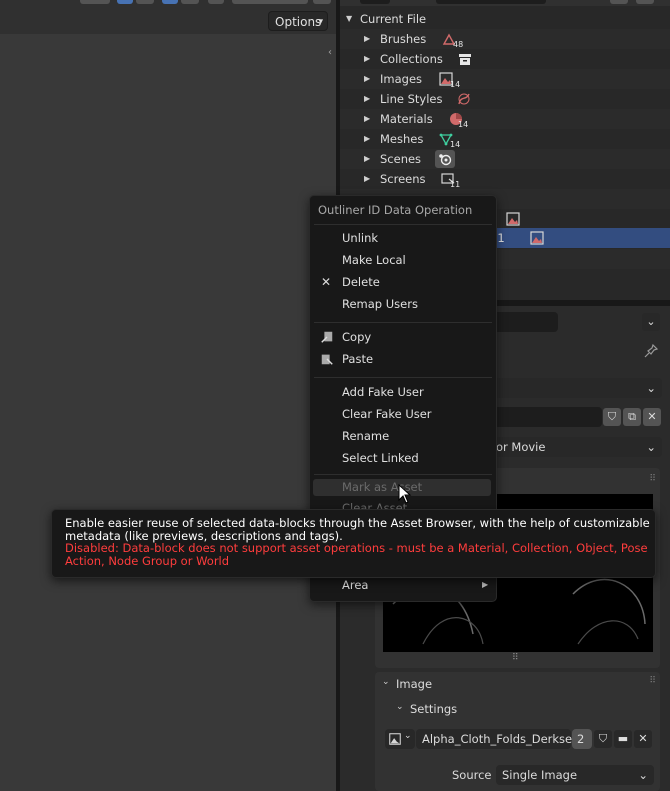  I want to click on duplicate-icon: ⧉, so click(632, 417).